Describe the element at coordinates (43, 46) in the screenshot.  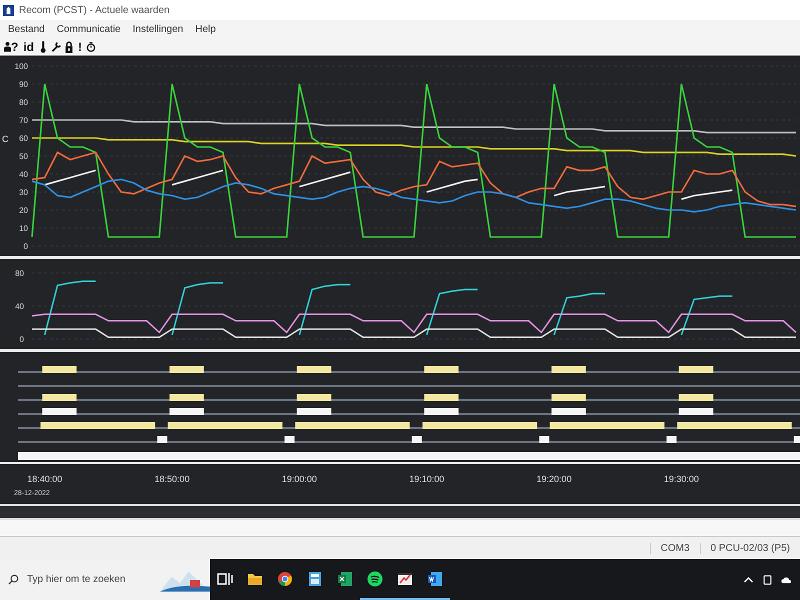
I see `thermometer-icon` at that location.